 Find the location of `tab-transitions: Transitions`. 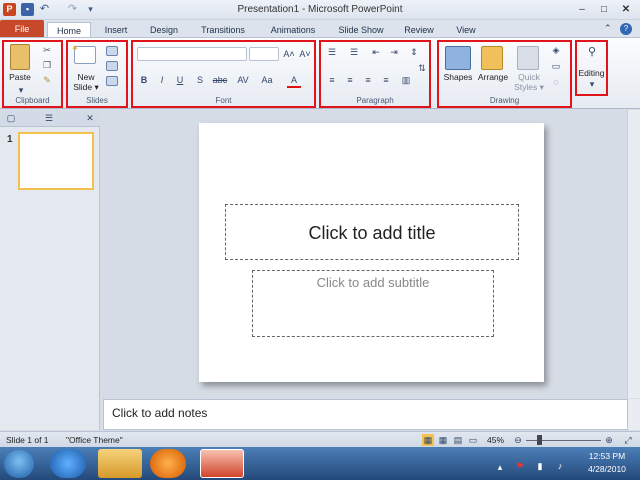

tab-transitions: Transitions is located at coordinates (223, 30).